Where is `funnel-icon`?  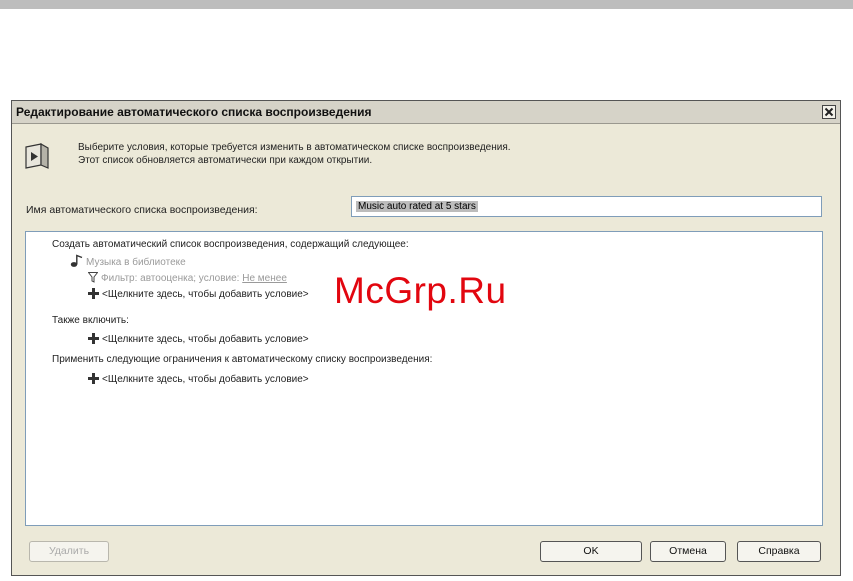
funnel-icon is located at coordinates (93, 277).